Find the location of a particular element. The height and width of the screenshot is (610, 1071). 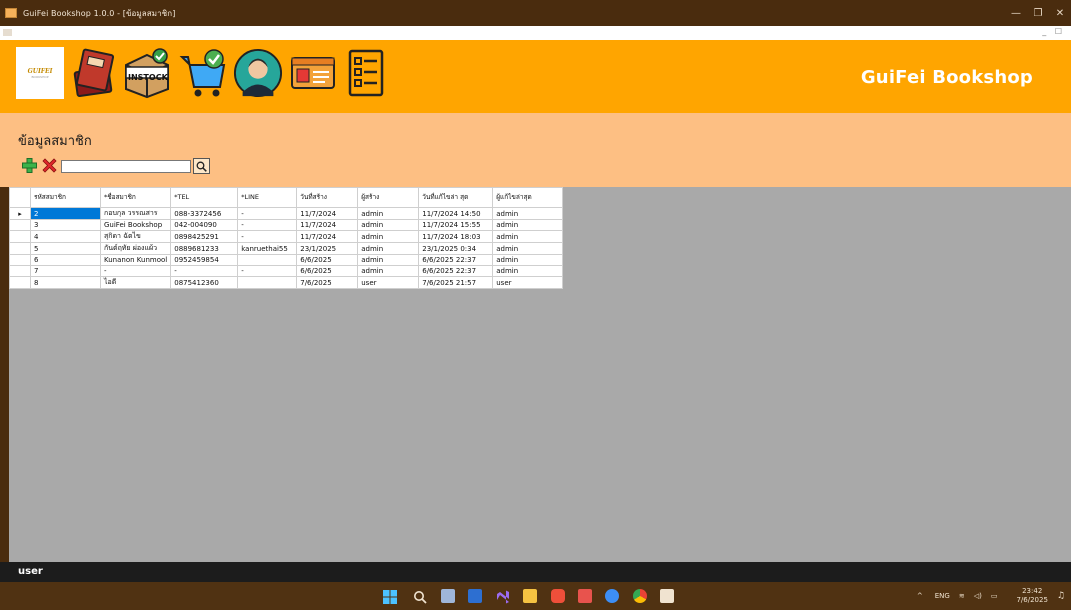

books-icon is located at coordinates (93, 73).